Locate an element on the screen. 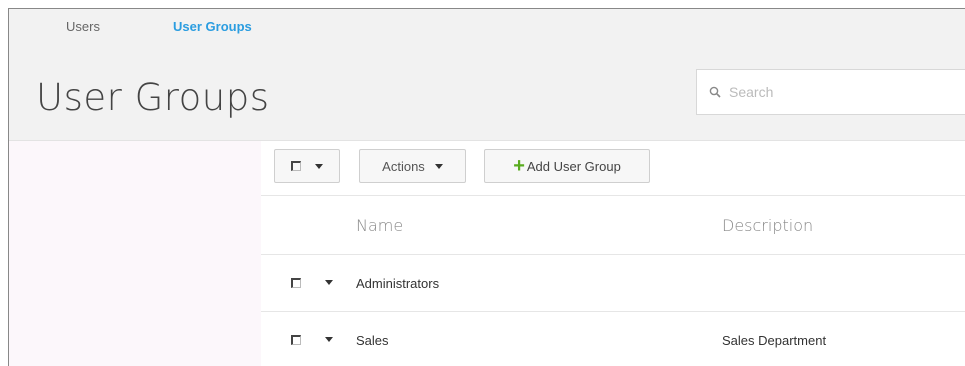  plus-icon: + is located at coordinates (519, 166).